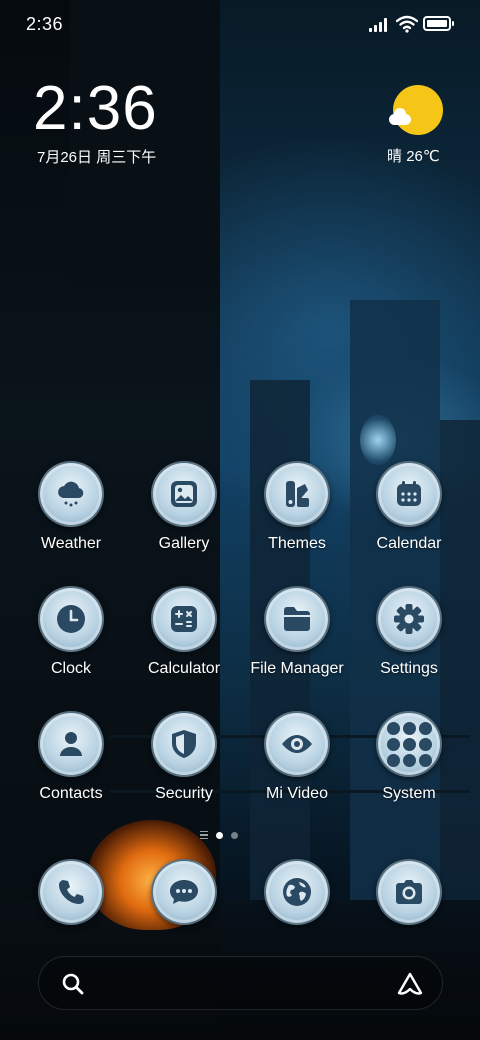 The width and height of the screenshot is (480, 1040). I want to click on dock-phone, so click(71, 892).